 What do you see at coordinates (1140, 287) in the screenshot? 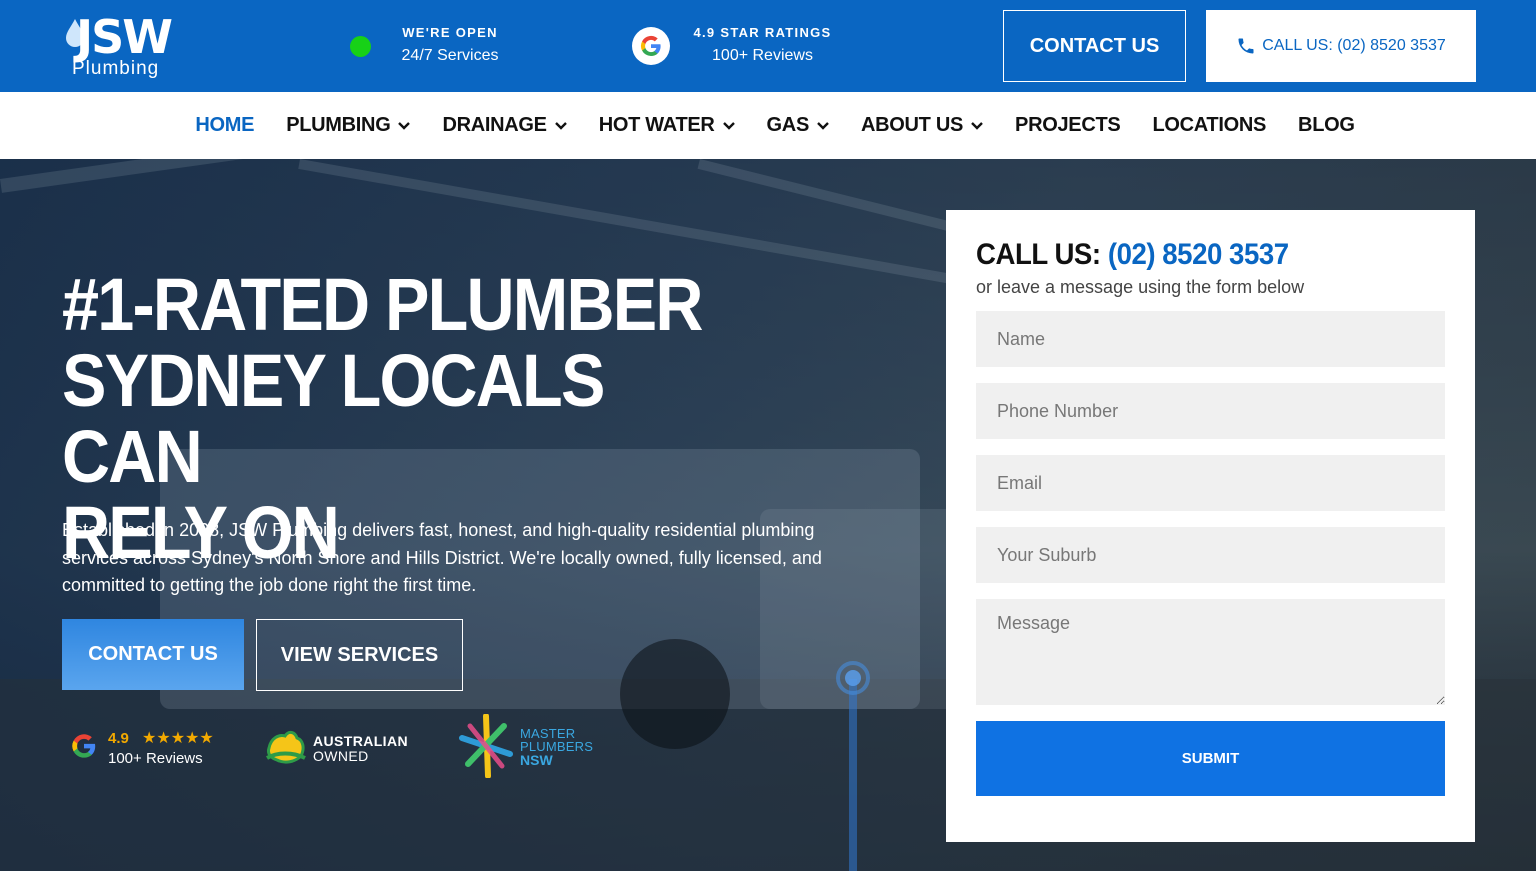
I see `form-subheading: or leave a message using the form below` at bounding box center [1140, 287].